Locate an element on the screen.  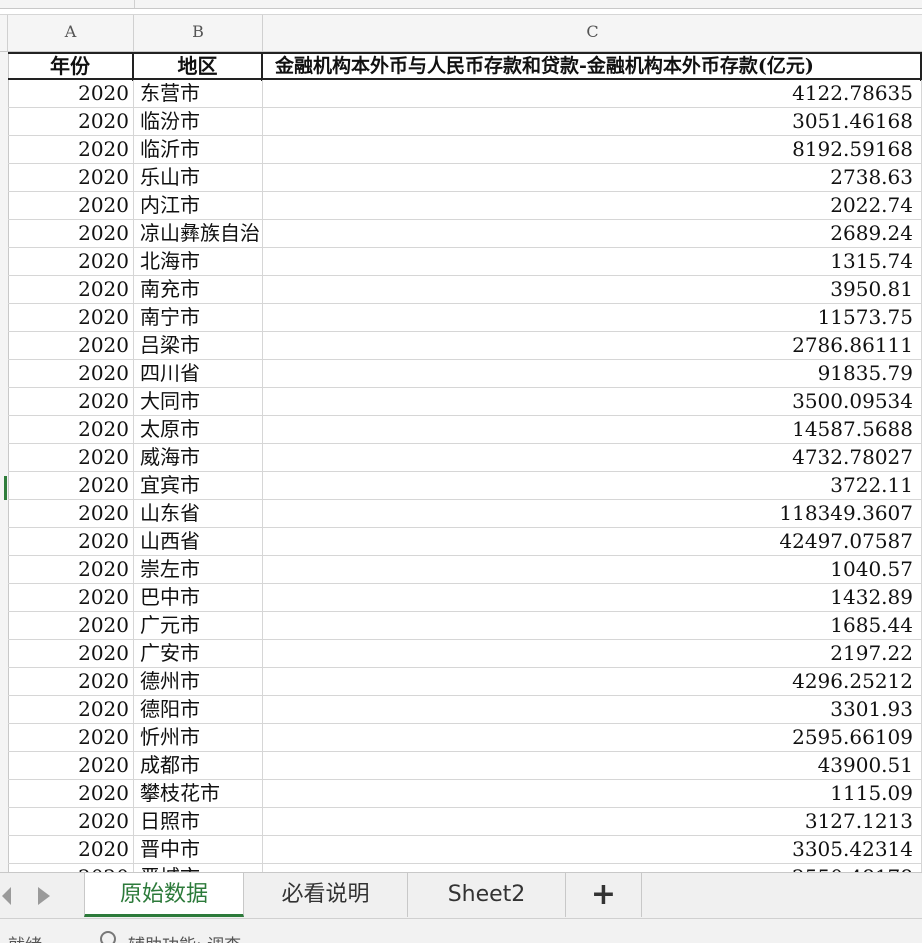
scroll-tabs-right-icon is located at coordinates (44, 896).